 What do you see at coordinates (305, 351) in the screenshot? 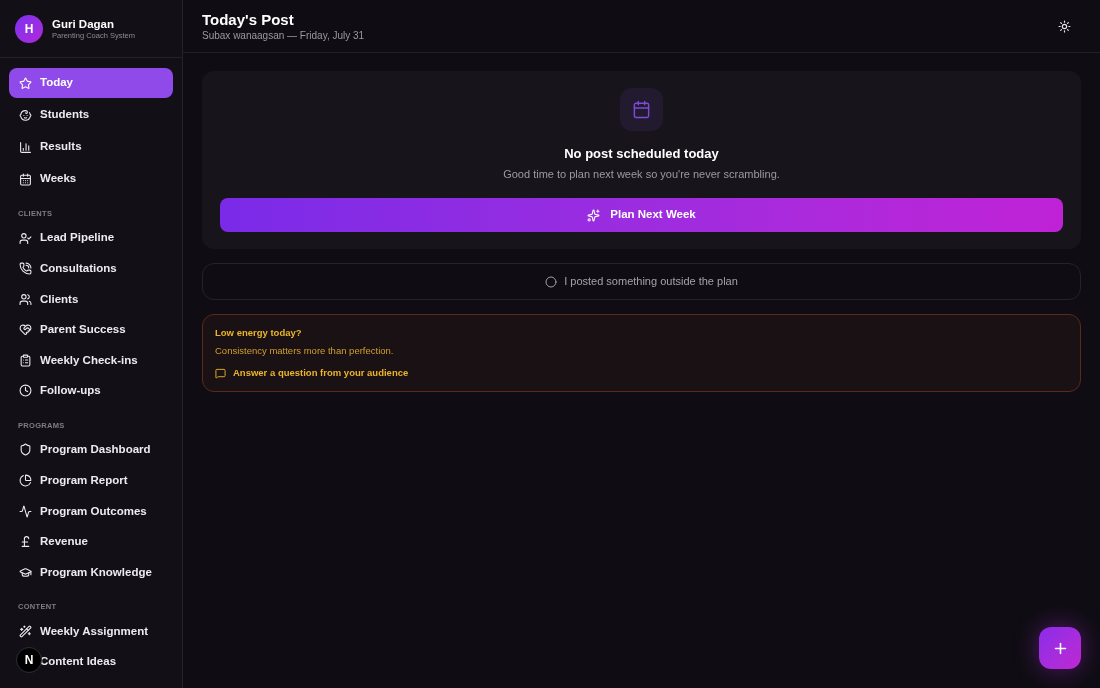
I see `tip-message: Consistency matters more than perfection.` at bounding box center [305, 351].